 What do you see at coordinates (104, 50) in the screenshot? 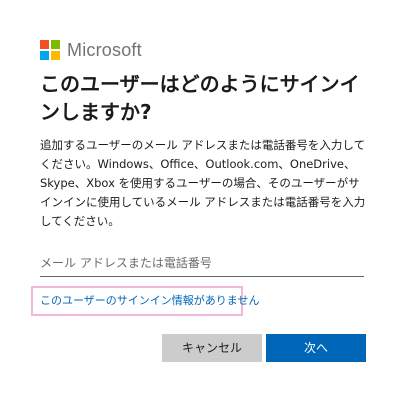
I see `brand-name: Microsoft` at bounding box center [104, 50].